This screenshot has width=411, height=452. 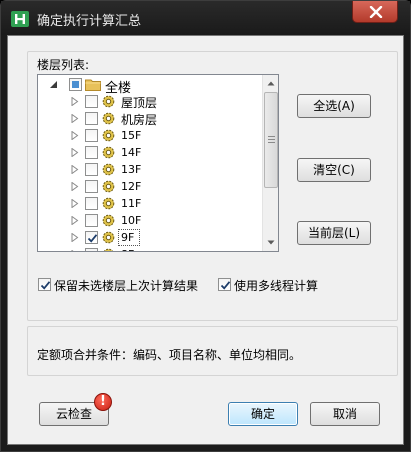 I want to click on select-all-button: 全选(A), so click(x=334, y=106).